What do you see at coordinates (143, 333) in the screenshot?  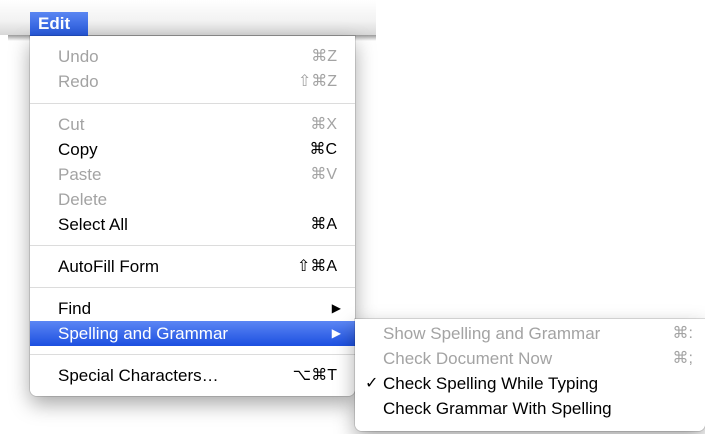 I see `menu-item-label: Spelling and Grammar` at bounding box center [143, 333].